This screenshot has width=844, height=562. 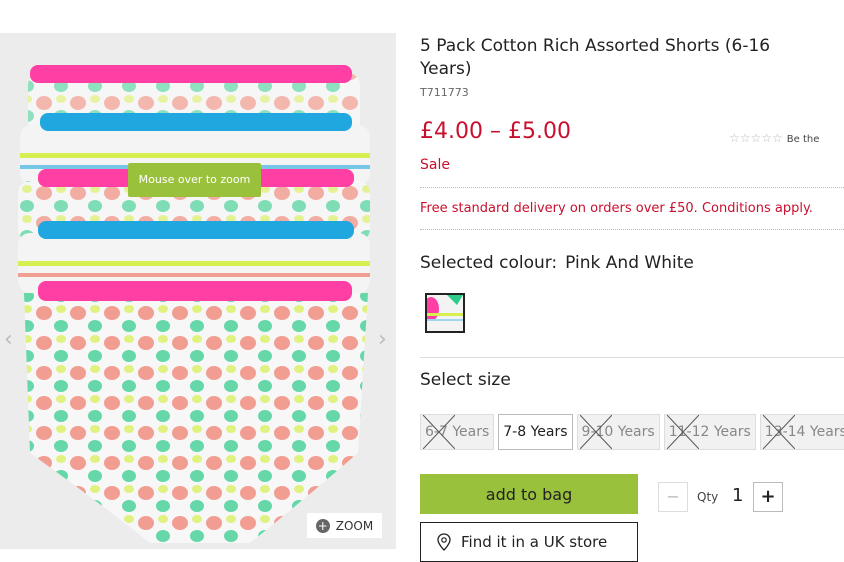 I want to click on swatch-image, so click(x=445, y=313).